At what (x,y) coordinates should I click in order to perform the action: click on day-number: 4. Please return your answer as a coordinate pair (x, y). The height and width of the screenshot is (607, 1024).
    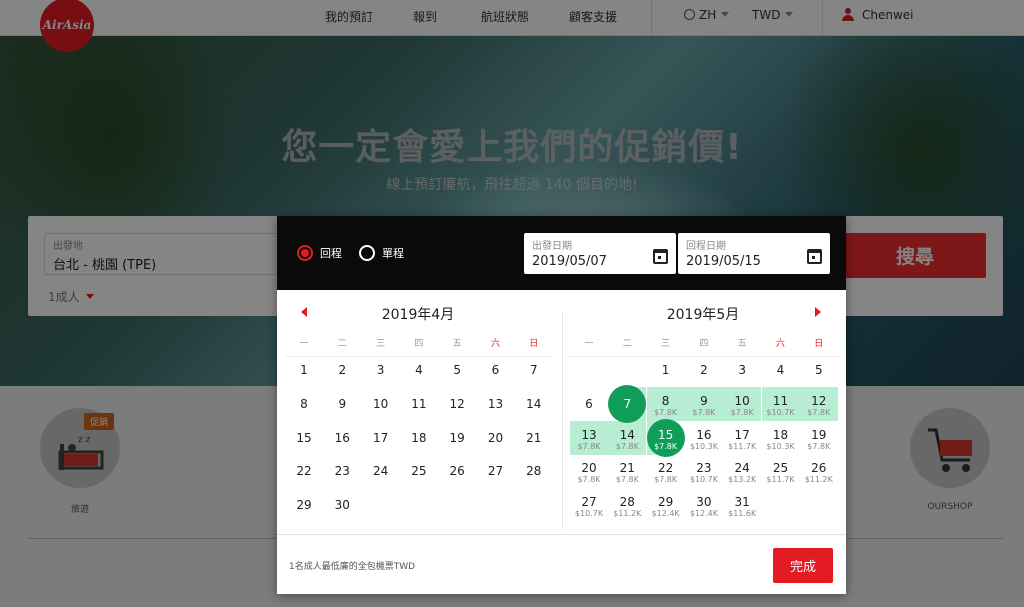
    Looking at the image, I should click on (419, 370).